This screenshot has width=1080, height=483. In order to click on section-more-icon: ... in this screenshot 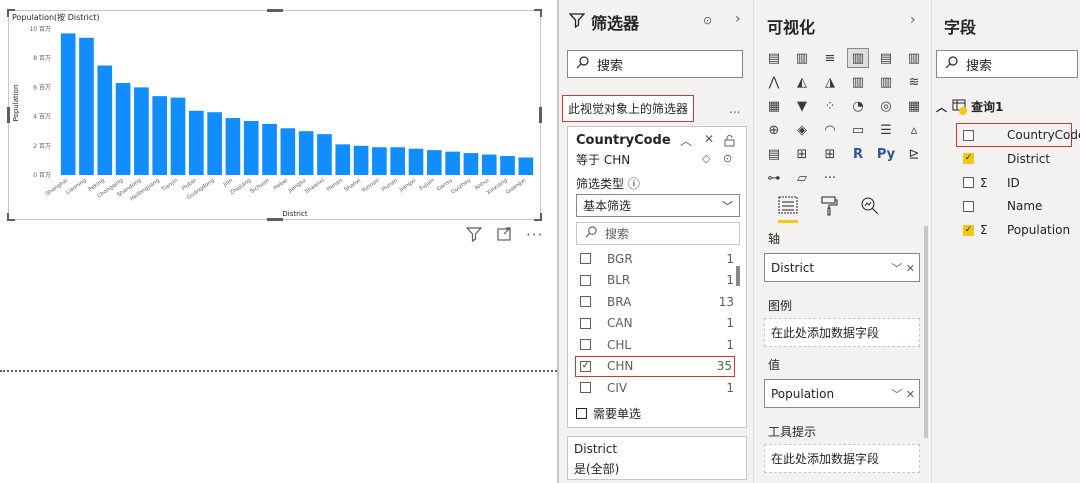, I will do `click(734, 109)`.